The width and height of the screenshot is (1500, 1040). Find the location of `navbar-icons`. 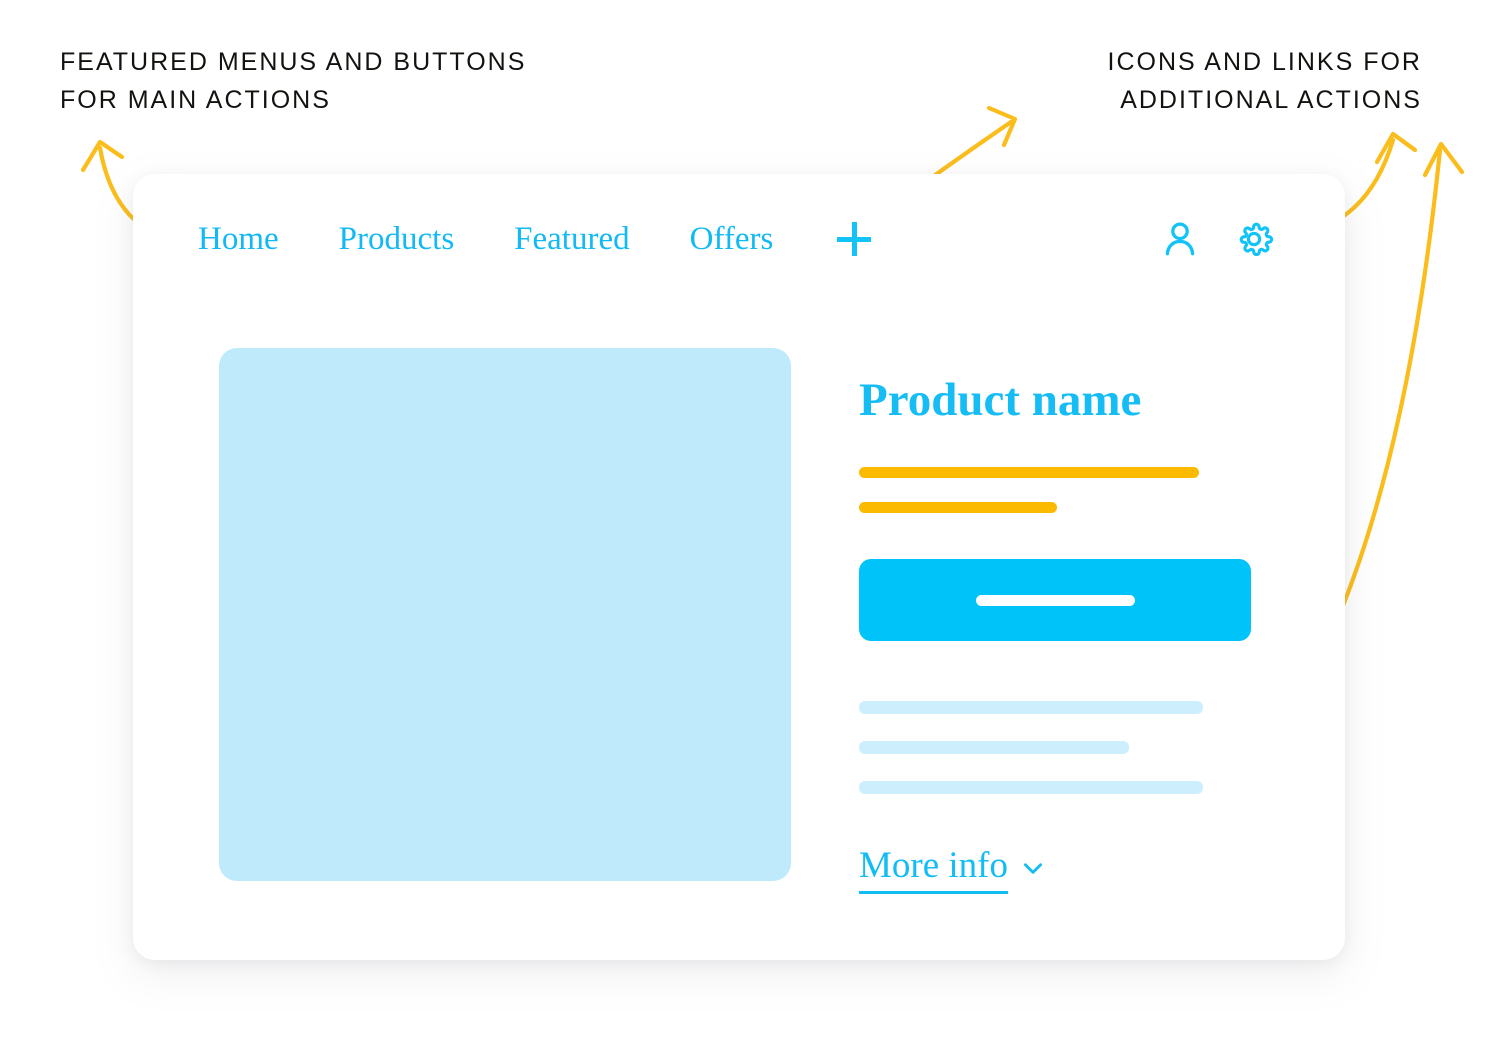

navbar-icons is located at coordinates (1217, 239).